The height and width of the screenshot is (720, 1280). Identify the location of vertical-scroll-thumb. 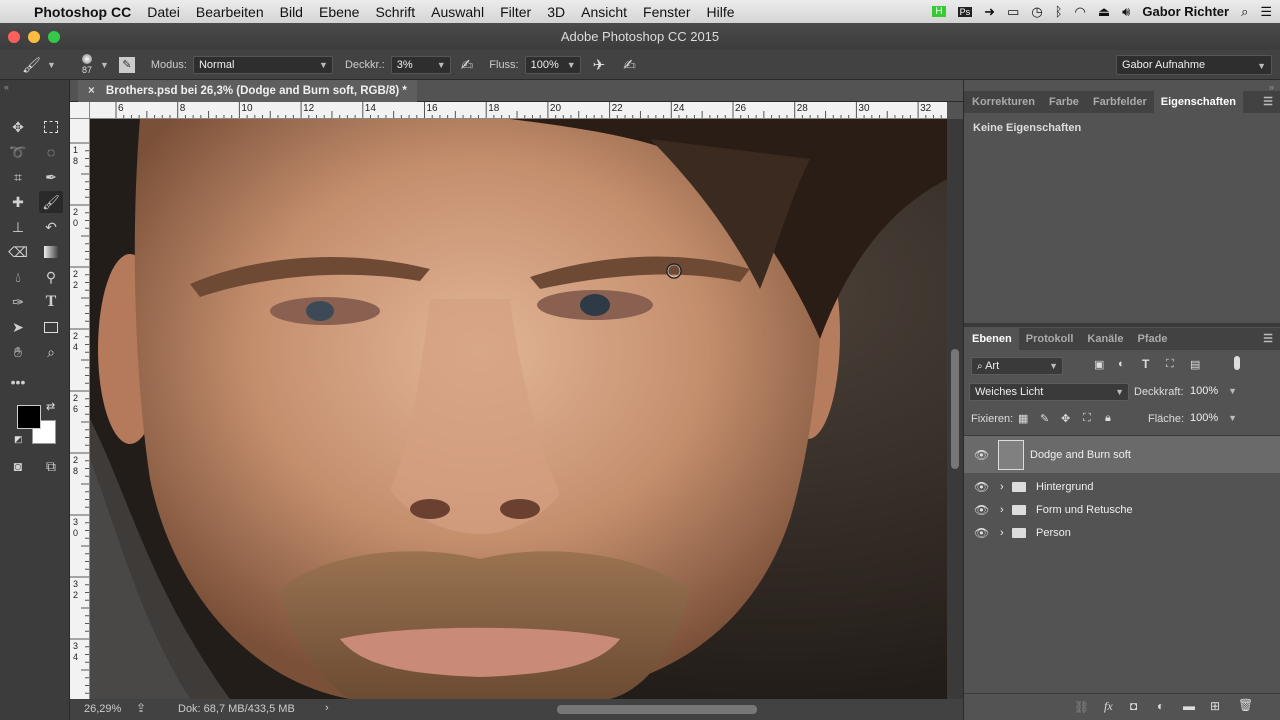
(955, 409).